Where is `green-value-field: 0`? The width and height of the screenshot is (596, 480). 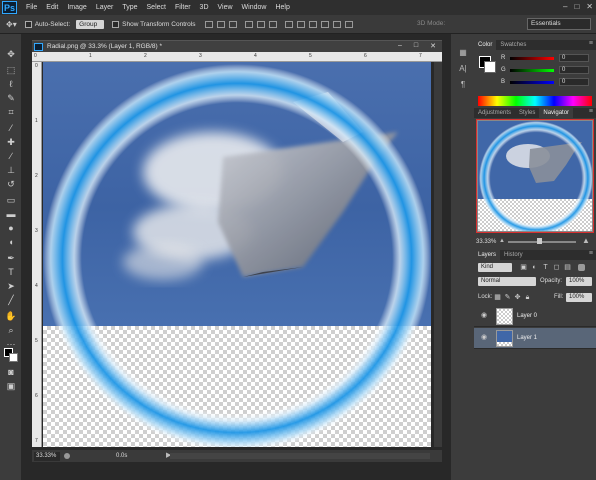 green-value-field: 0 is located at coordinates (574, 70).